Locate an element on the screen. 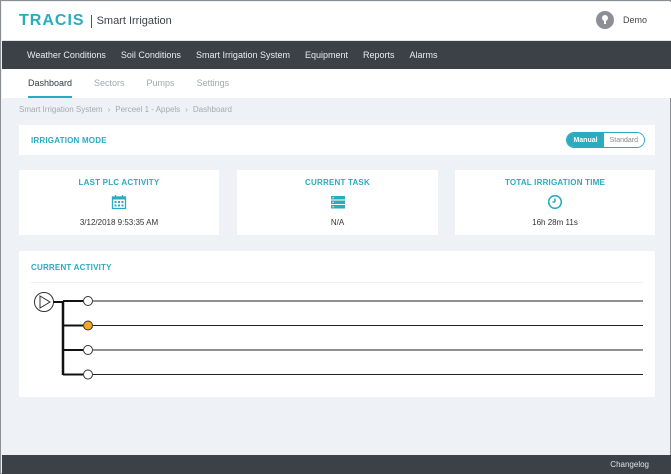 Image resolution: width=671 pixels, height=474 pixels. irrigation-mode-card: IRRIGATION MODE Manual Standard is located at coordinates (337, 140).